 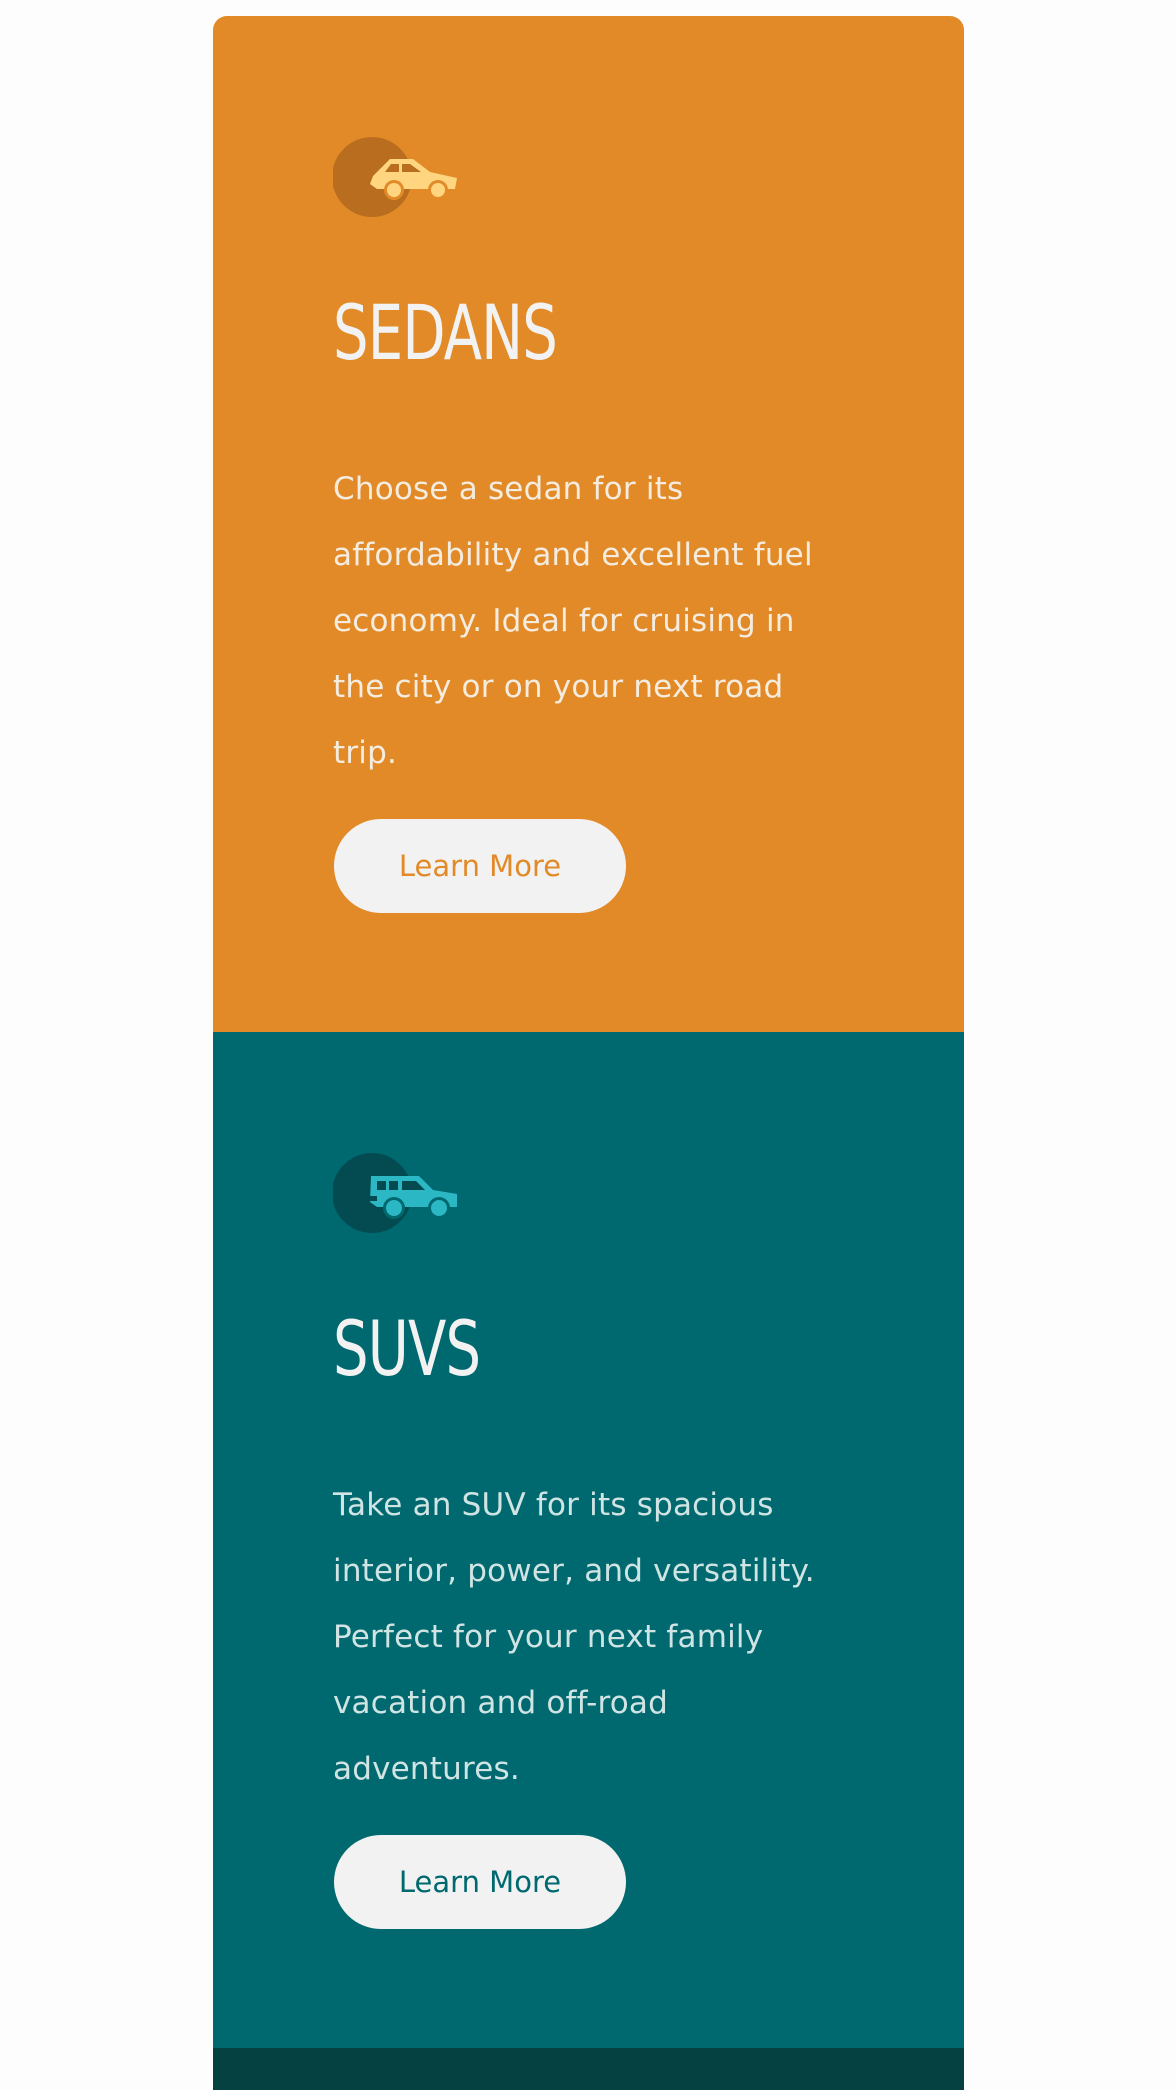 What do you see at coordinates (445, 332) in the screenshot?
I see `sedans-title: SEDANS` at bounding box center [445, 332].